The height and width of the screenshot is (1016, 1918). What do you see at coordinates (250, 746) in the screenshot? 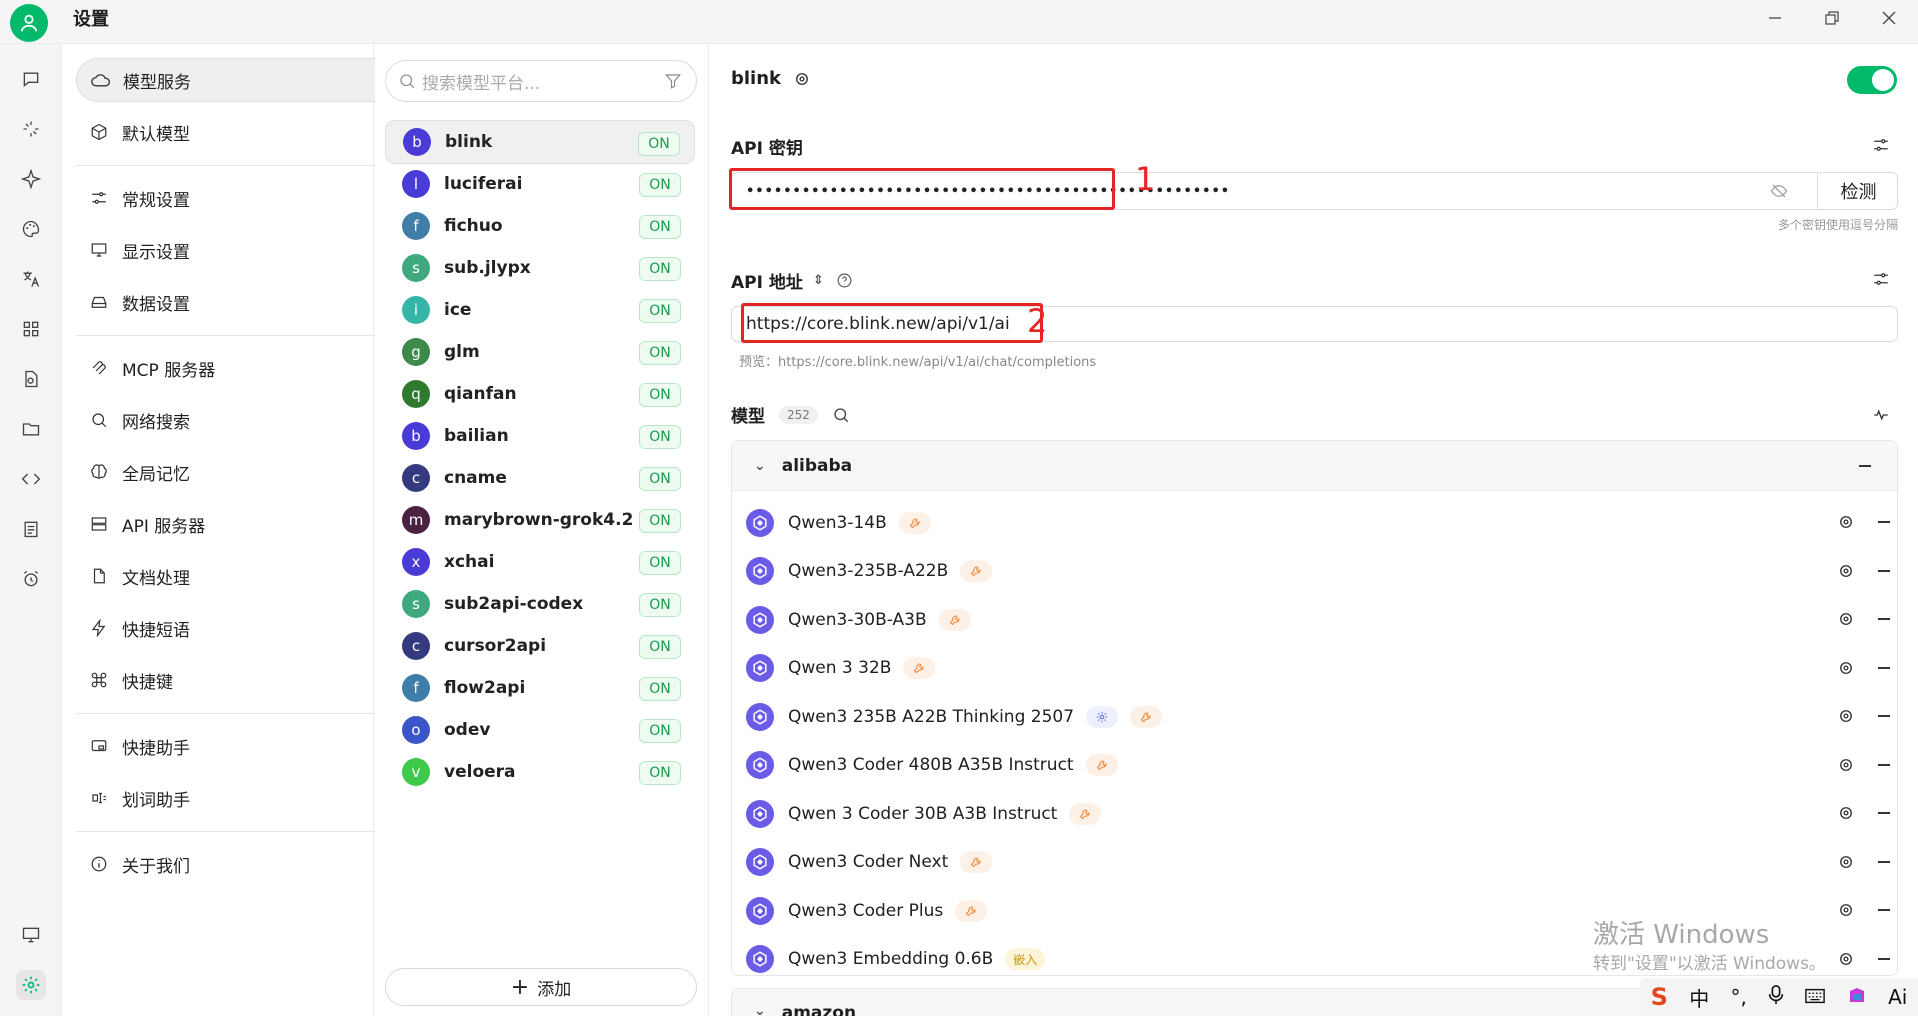
I see `nav-item-quick-assistant: 快捷助手` at bounding box center [250, 746].